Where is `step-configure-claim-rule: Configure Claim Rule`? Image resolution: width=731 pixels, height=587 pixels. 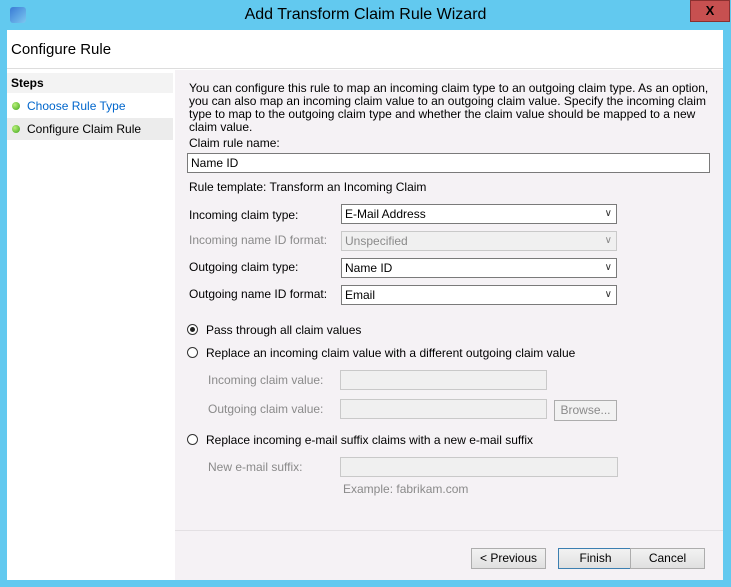
step-configure-claim-rule: Configure Claim Rule is located at coordinates (90, 129).